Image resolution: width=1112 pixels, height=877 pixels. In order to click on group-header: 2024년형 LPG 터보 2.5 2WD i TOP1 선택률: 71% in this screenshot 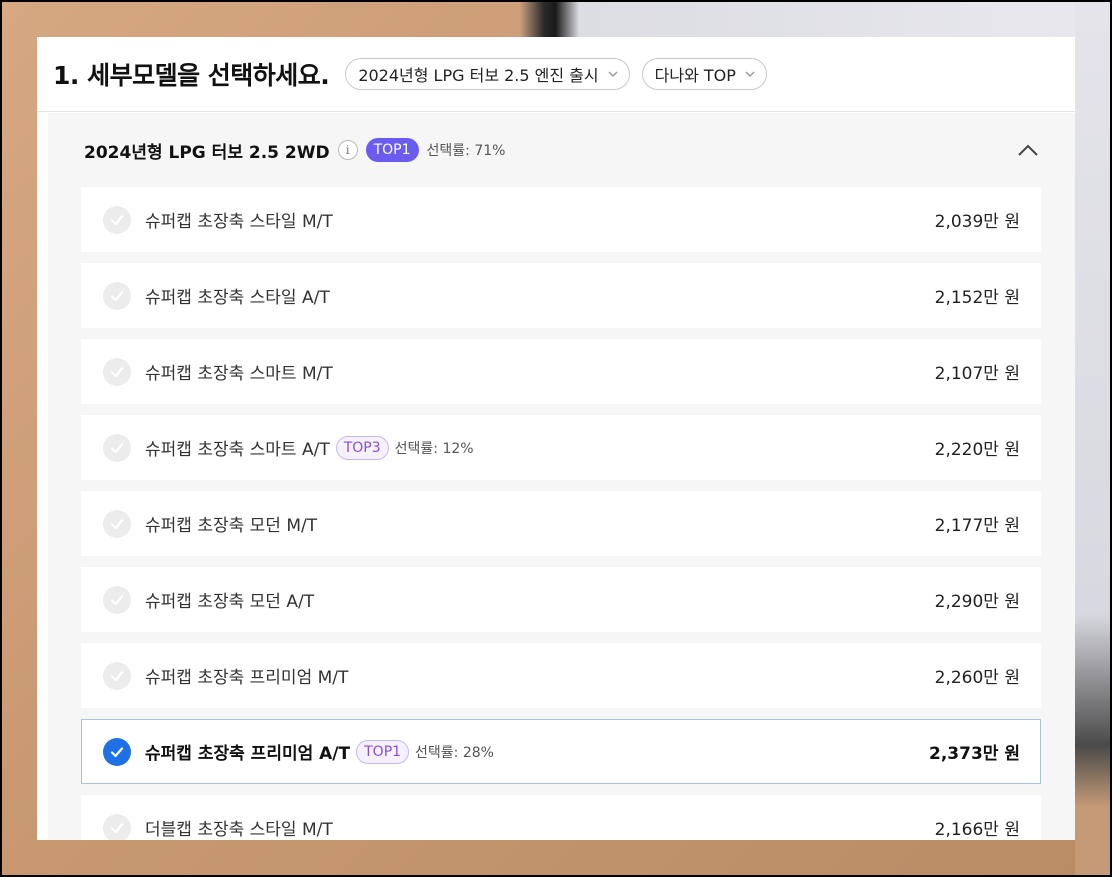, I will do `click(561, 150)`.